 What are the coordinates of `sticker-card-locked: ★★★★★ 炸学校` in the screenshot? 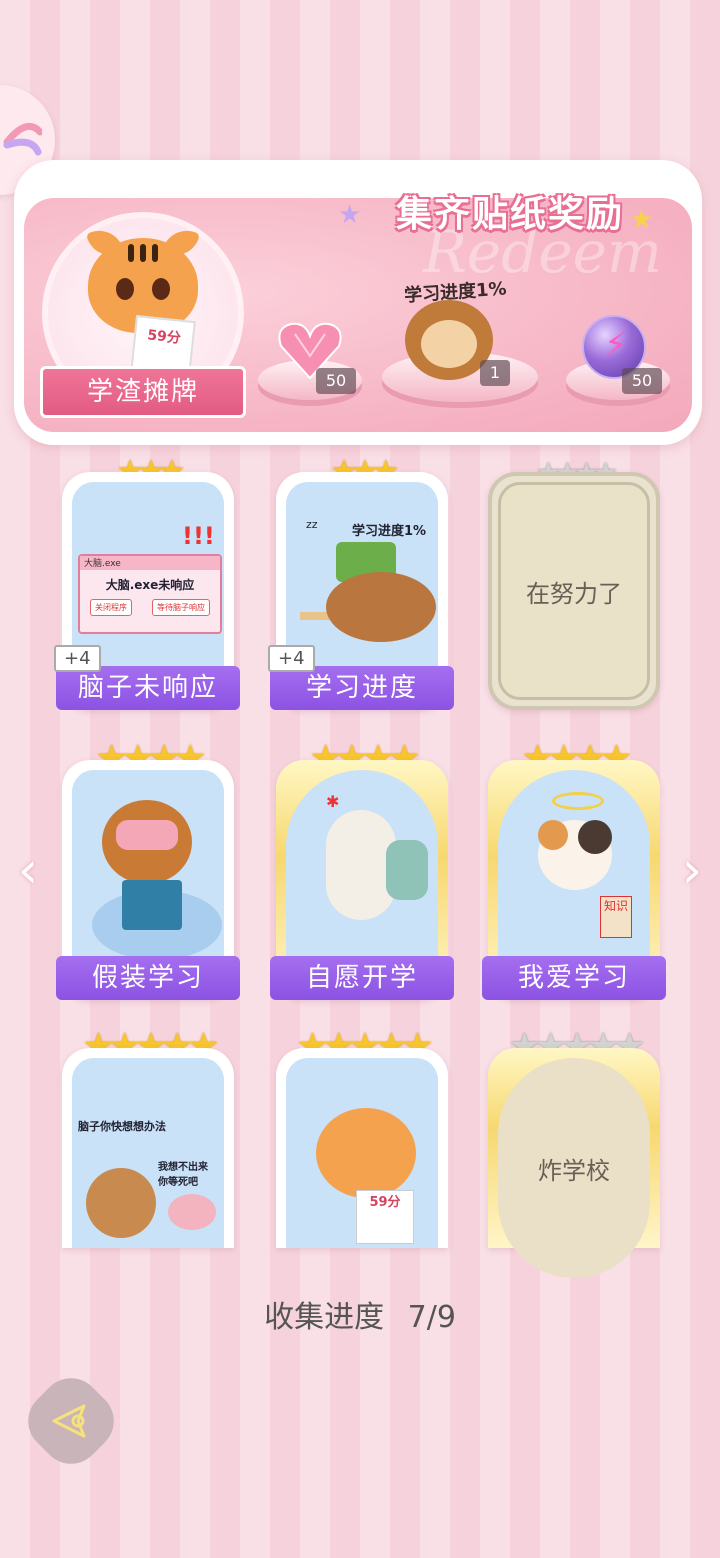 It's located at (574, 1152).